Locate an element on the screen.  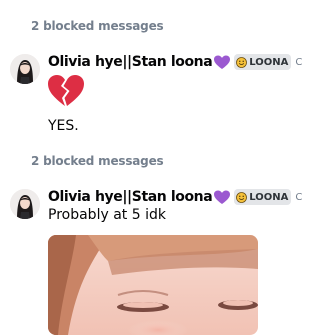
message-text: YES. is located at coordinates (63, 126).